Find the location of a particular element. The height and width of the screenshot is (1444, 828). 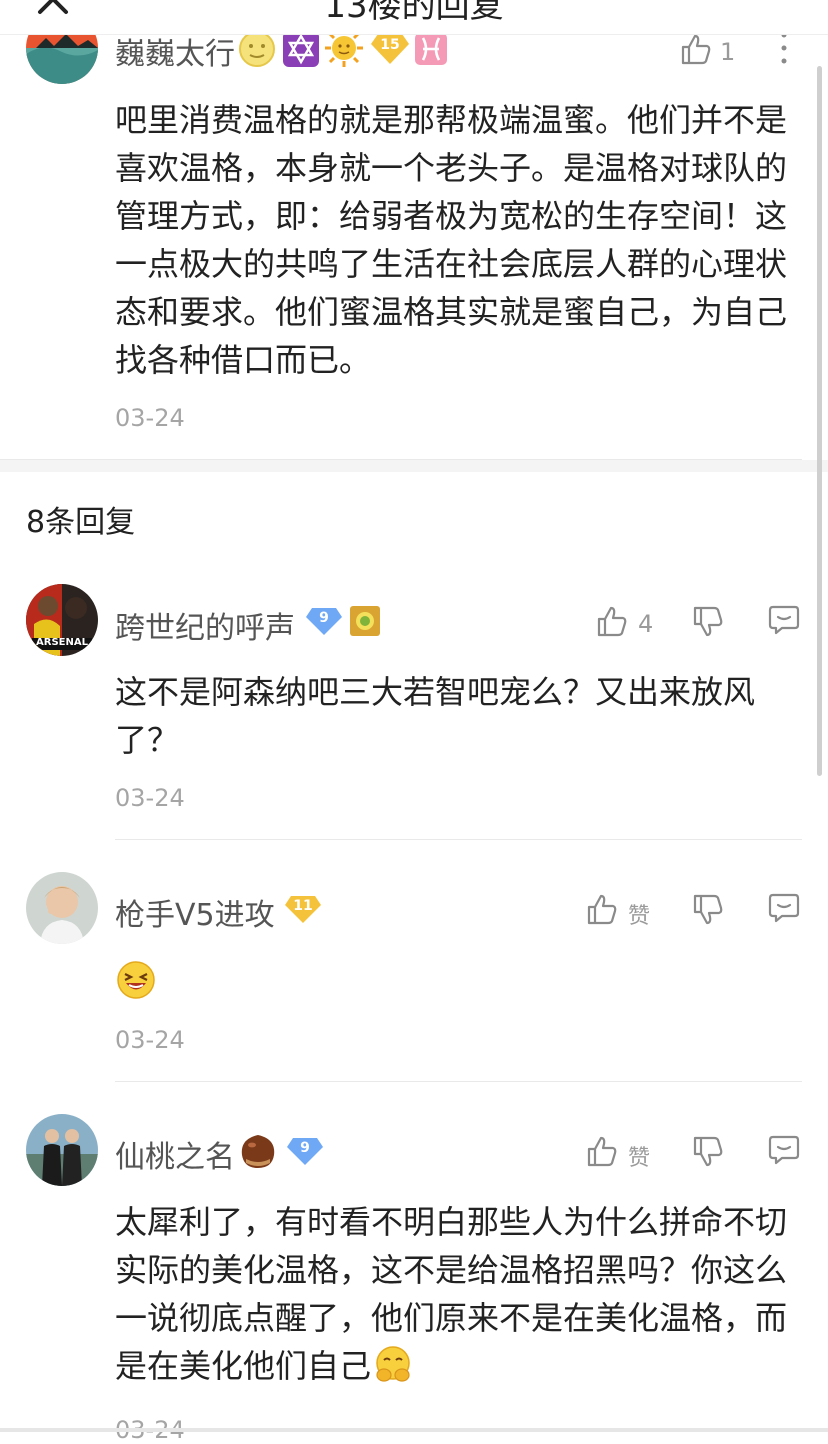

bottom-bar is located at coordinates (414, 1430).